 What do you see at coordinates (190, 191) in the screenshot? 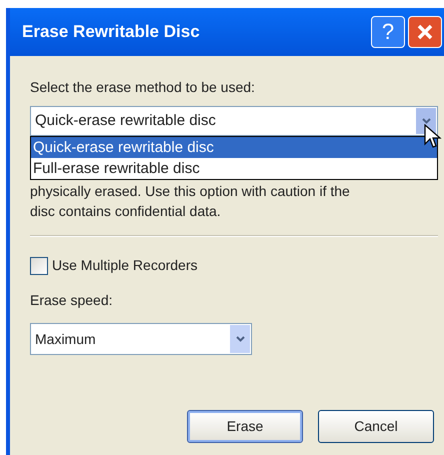
I see `description-text: physically erased. Use this option with caution if the` at bounding box center [190, 191].